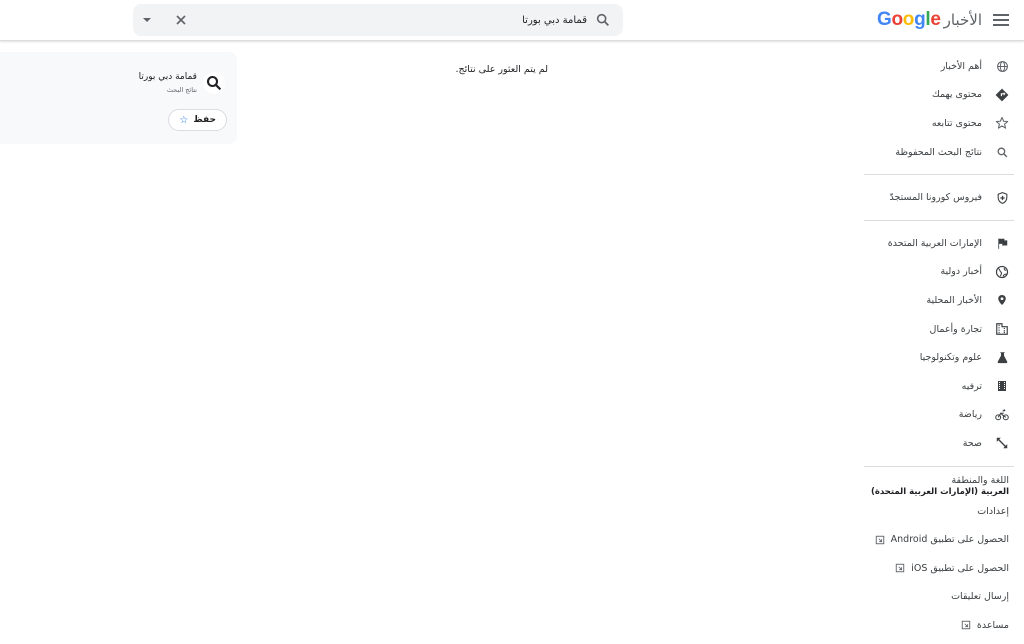  I want to click on android-app-label: الحصول على تطبيق Android, so click(949, 540).